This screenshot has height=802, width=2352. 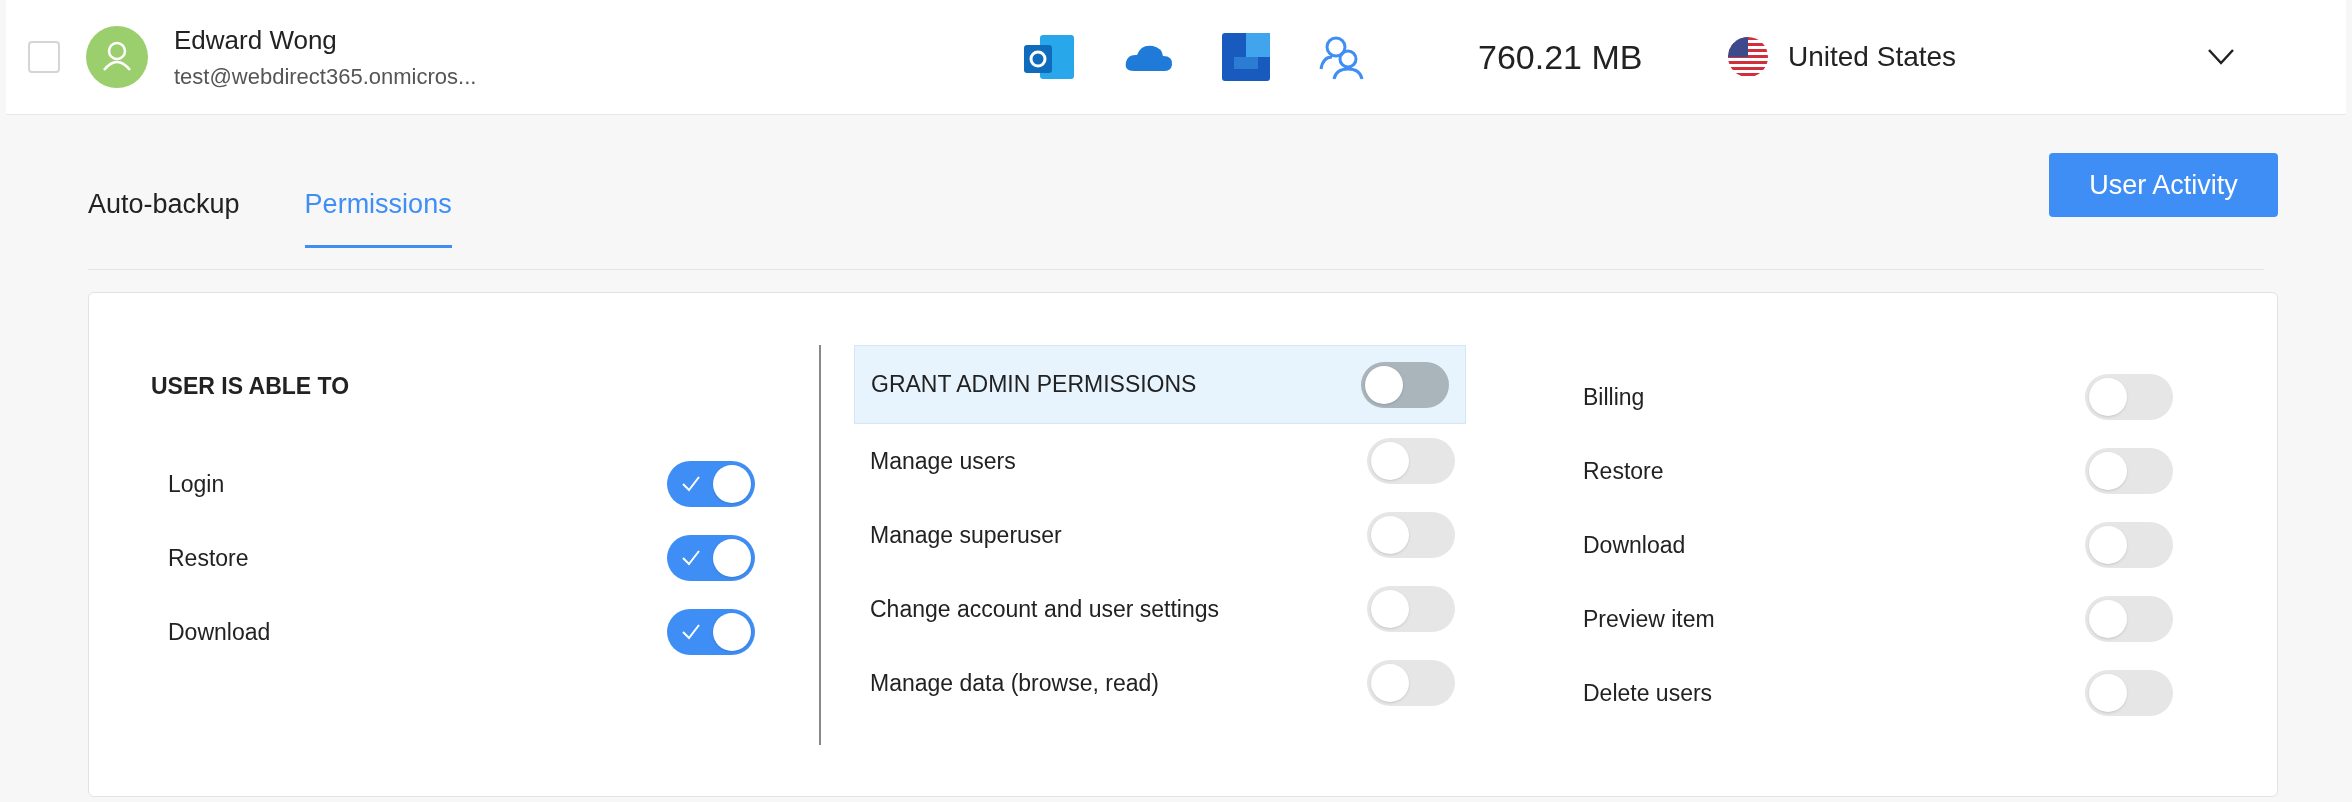 What do you see at coordinates (196, 484) in the screenshot?
I see `permission-label: Login` at bounding box center [196, 484].